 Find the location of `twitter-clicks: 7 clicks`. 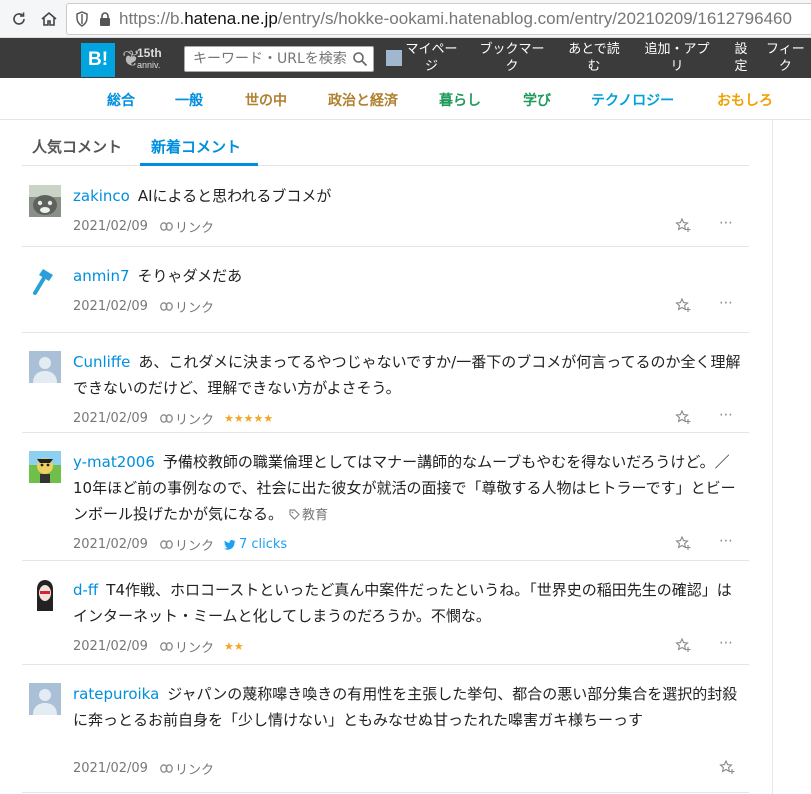

twitter-clicks: 7 clicks is located at coordinates (255, 544).